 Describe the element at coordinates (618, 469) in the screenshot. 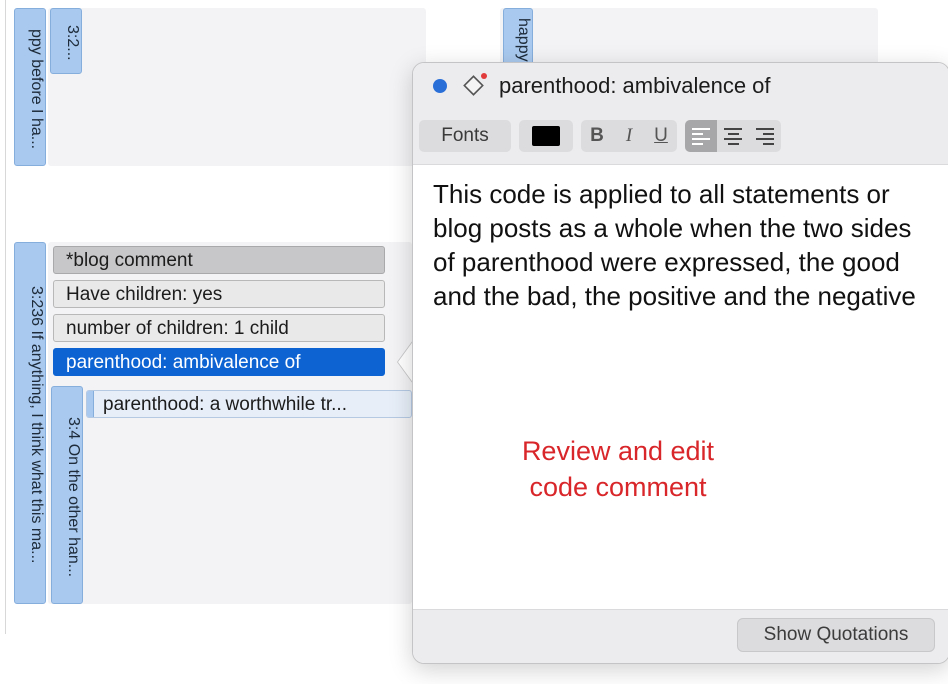

I see `annotation-text: Review and edit code comment` at that location.